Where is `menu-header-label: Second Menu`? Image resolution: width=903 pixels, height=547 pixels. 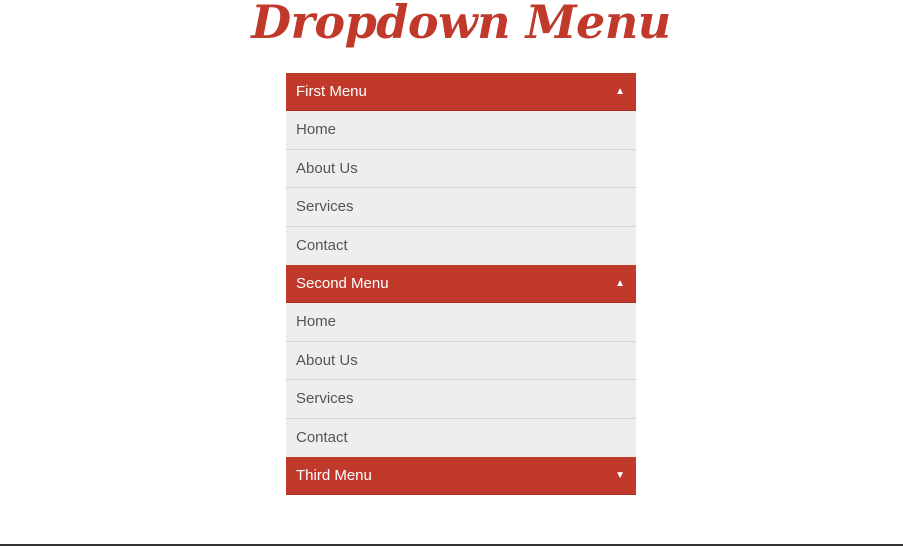
menu-header-label: Second Menu is located at coordinates (342, 283).